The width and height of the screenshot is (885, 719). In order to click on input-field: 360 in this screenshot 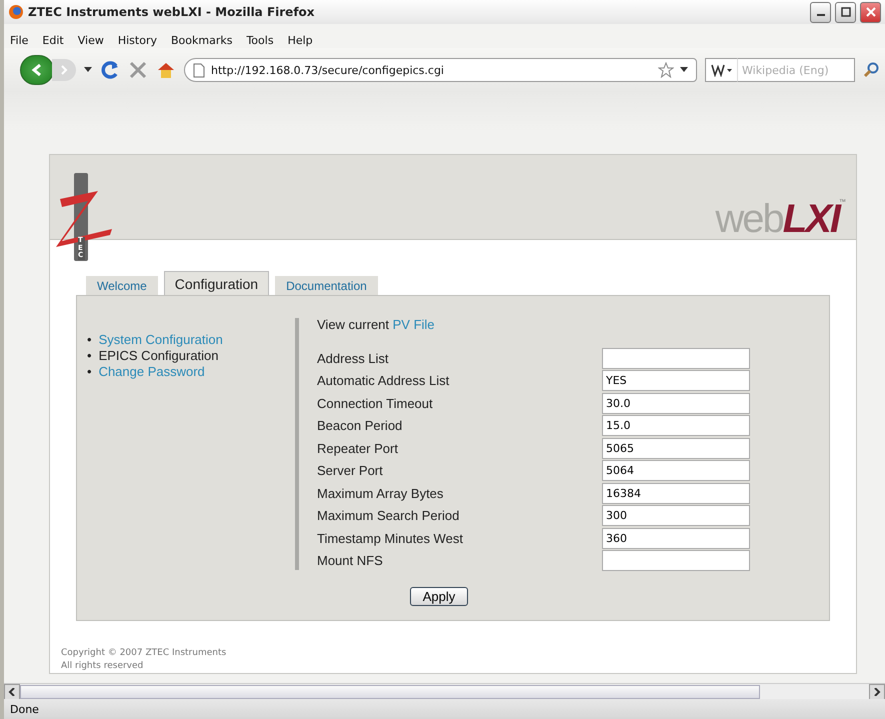, I will do `click(676, 538)`.